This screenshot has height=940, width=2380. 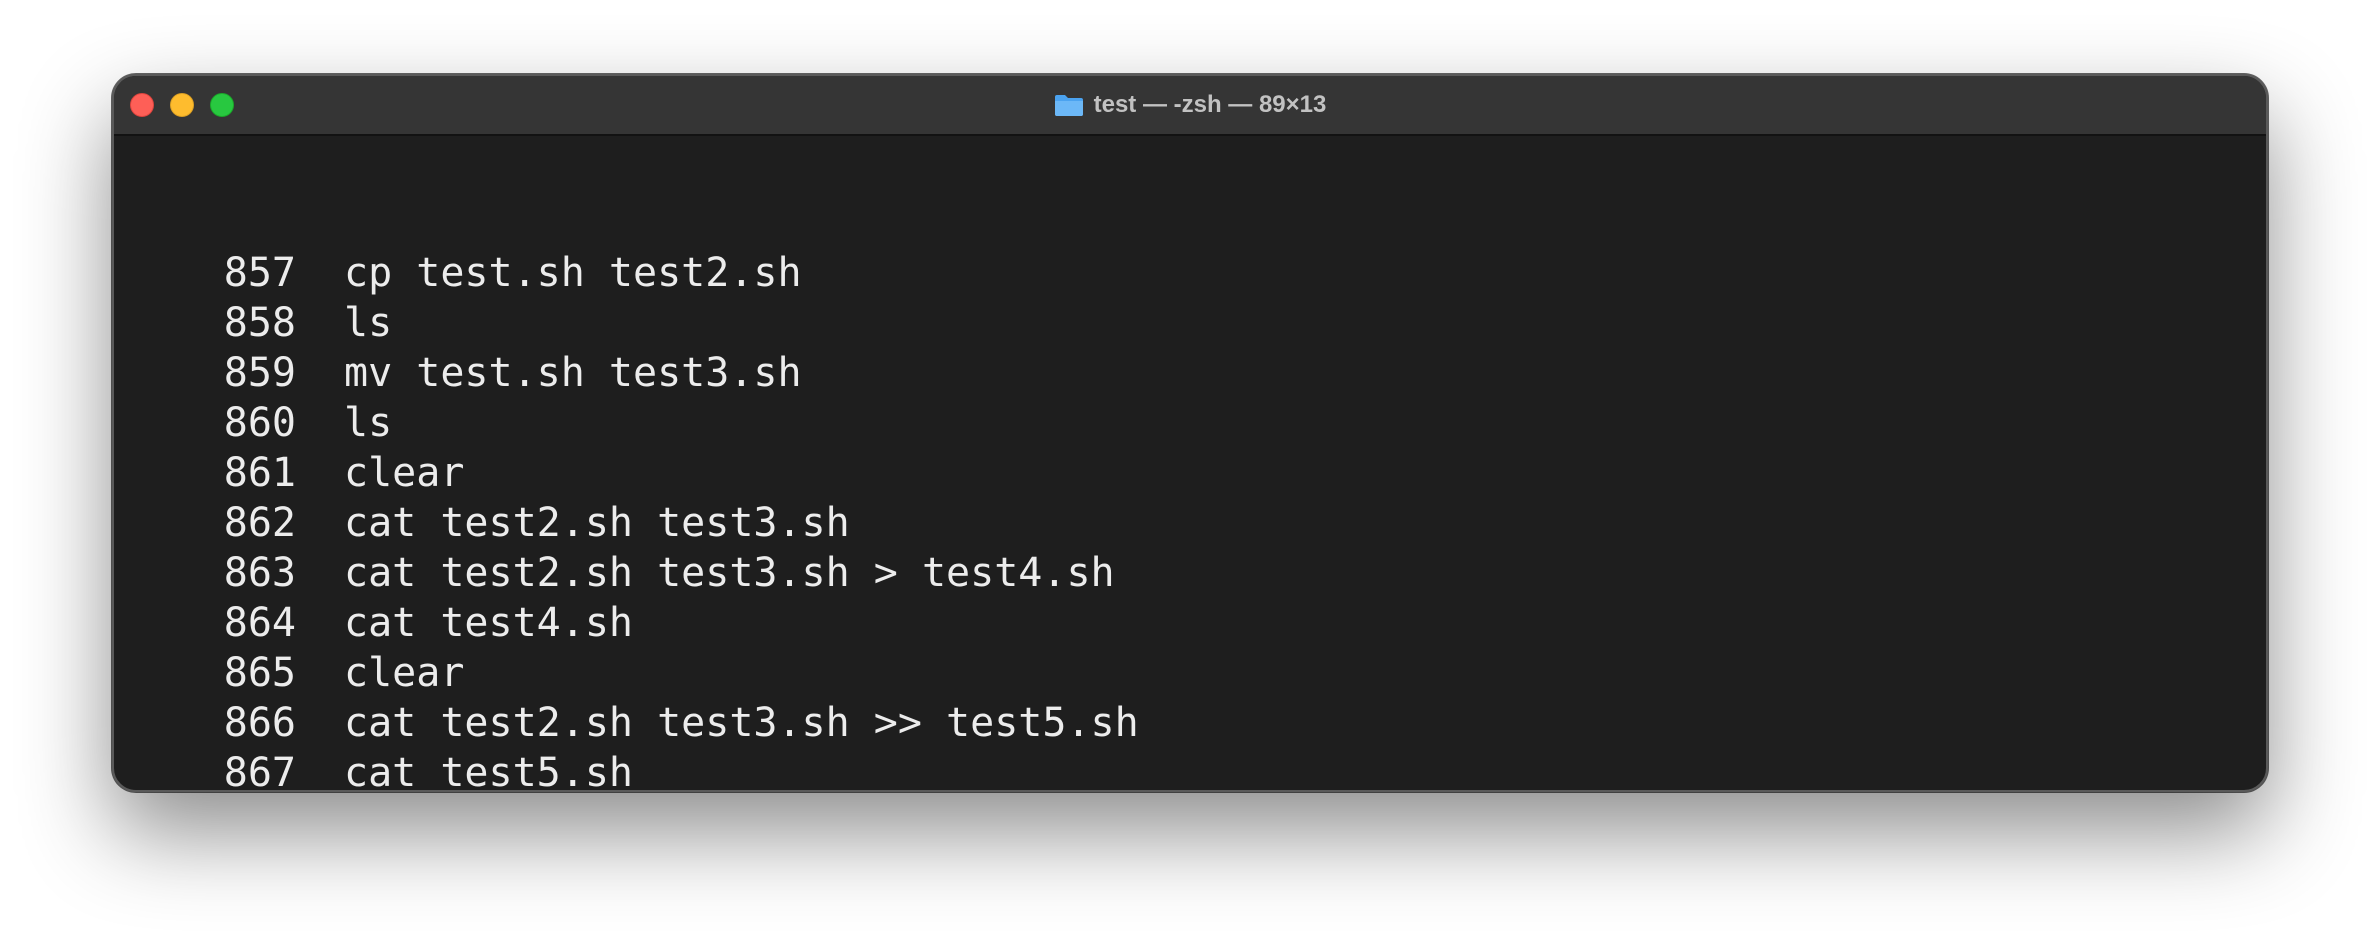 I want to click on history-command: cp test.sh test2.sh, so click(x=573, y=273).